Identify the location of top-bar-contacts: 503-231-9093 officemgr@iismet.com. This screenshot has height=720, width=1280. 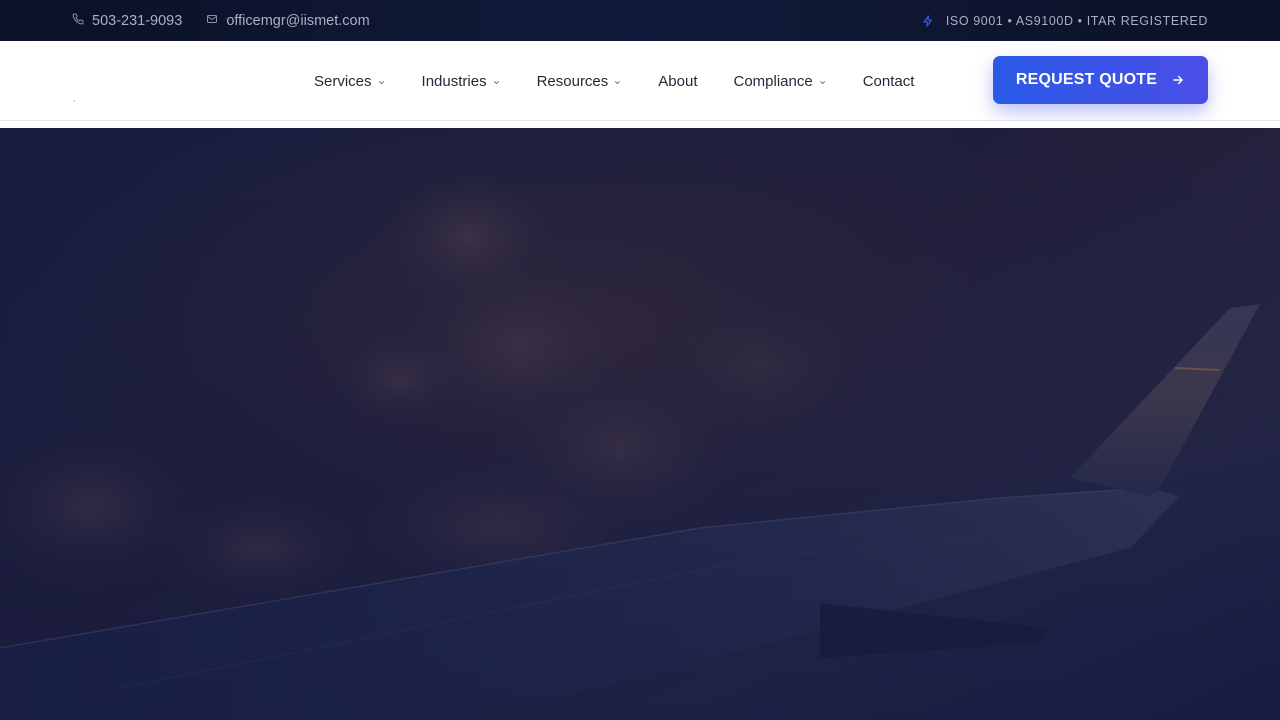
(221, 21).